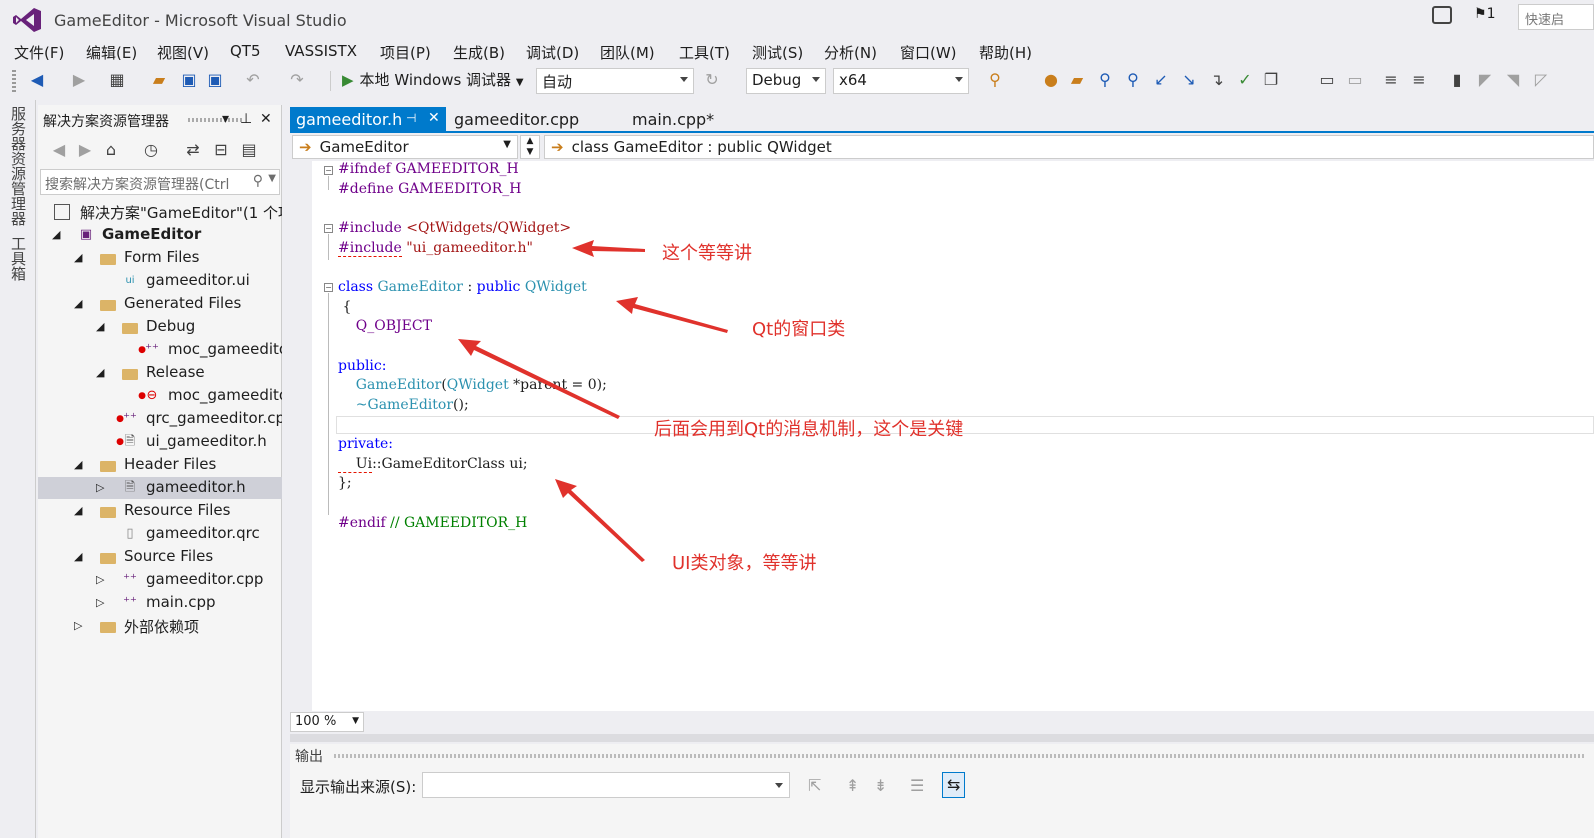 This screenshot has height=838, width=1594. Describe the element at coordinates (327, 722) in the screenshot. I see `zoom-combo: 100 % ▼` at that location.